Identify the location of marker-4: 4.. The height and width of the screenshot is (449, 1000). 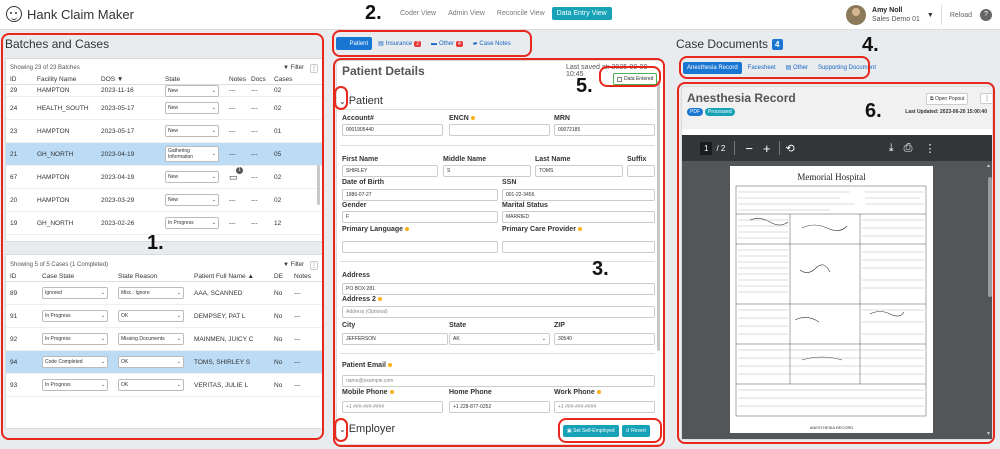
(870, 45).